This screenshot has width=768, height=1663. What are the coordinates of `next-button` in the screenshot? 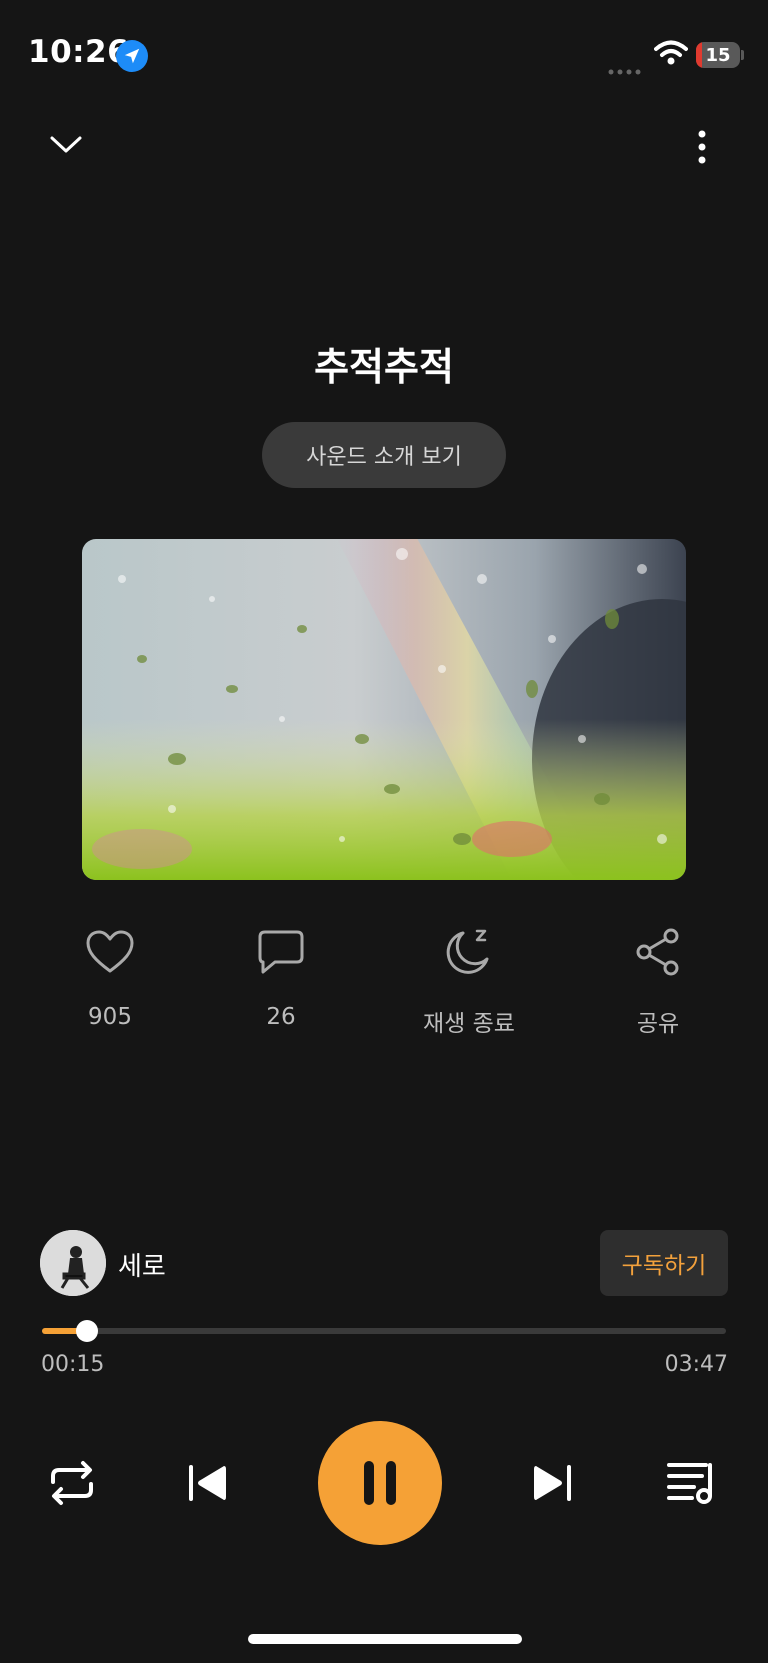 It's located at (553, 1483).